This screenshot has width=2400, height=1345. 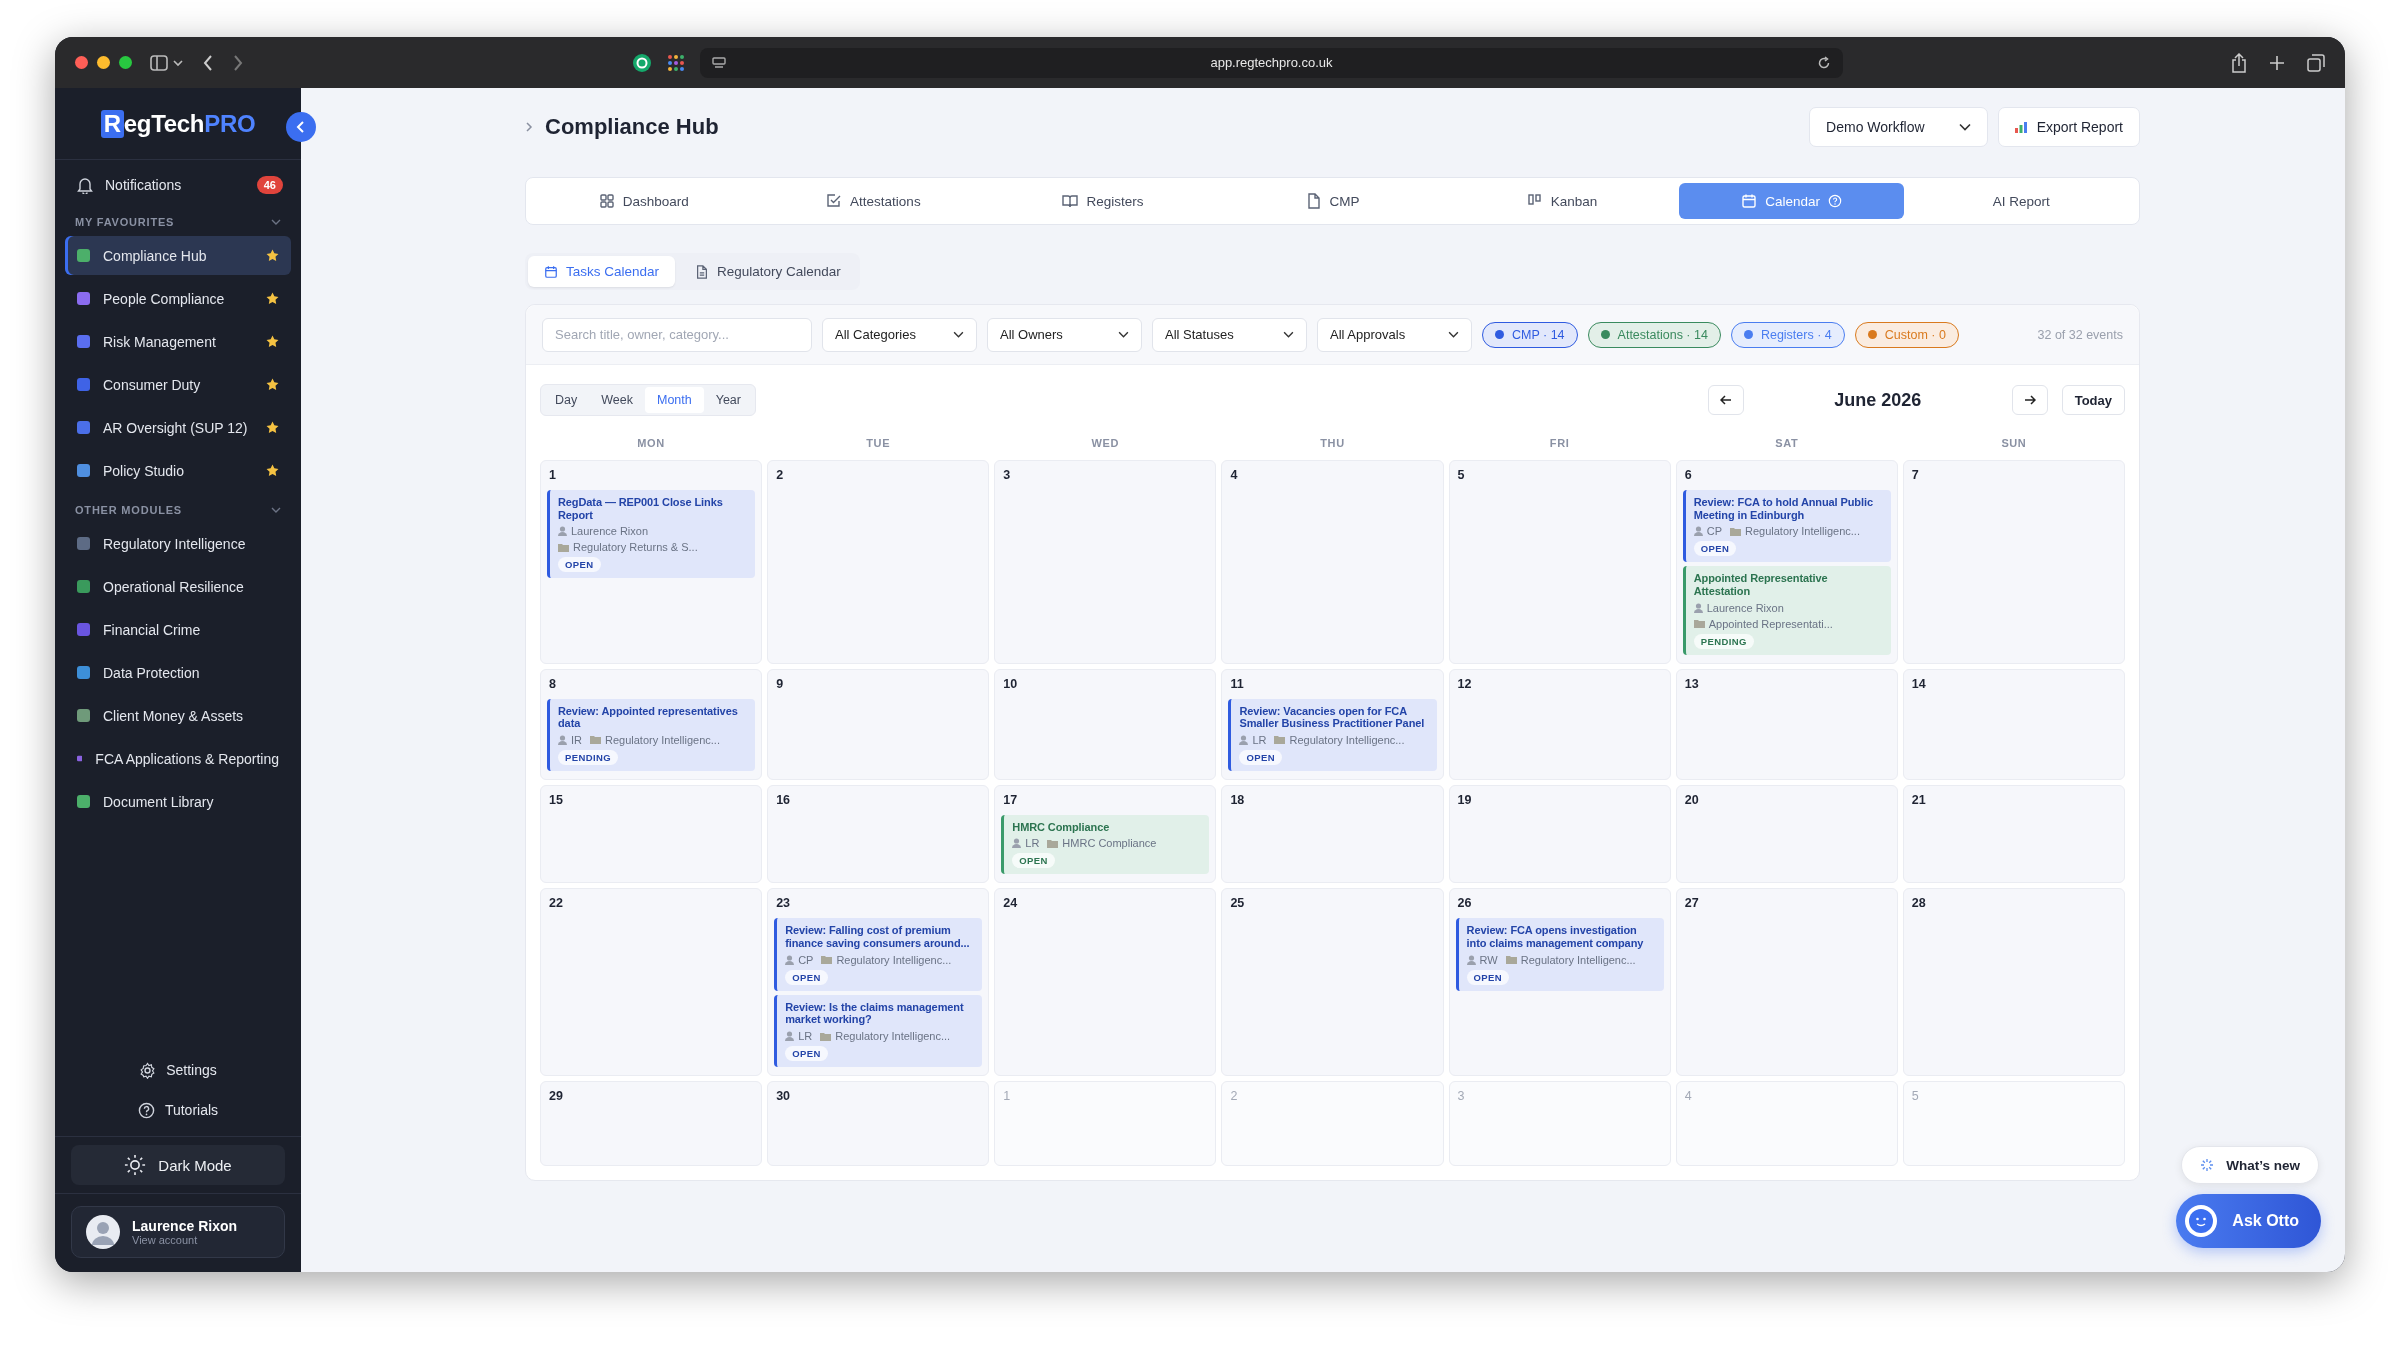 What do you see at coordinates (644, 201) in the screenshot?
I see `nav-tab: Dashboard` at bounding box center [644, 201].